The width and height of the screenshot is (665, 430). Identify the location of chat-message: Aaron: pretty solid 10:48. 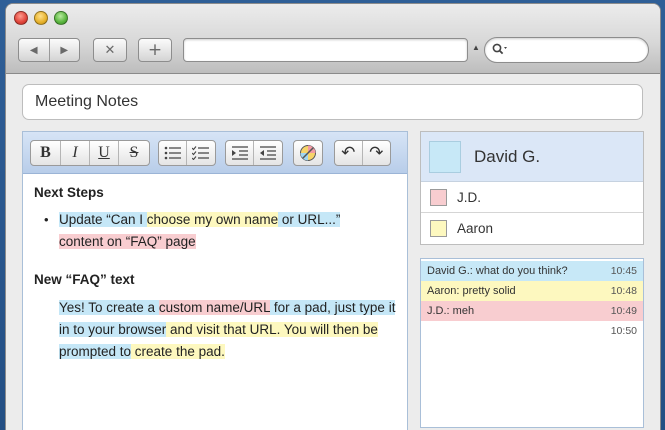
(532, 291).